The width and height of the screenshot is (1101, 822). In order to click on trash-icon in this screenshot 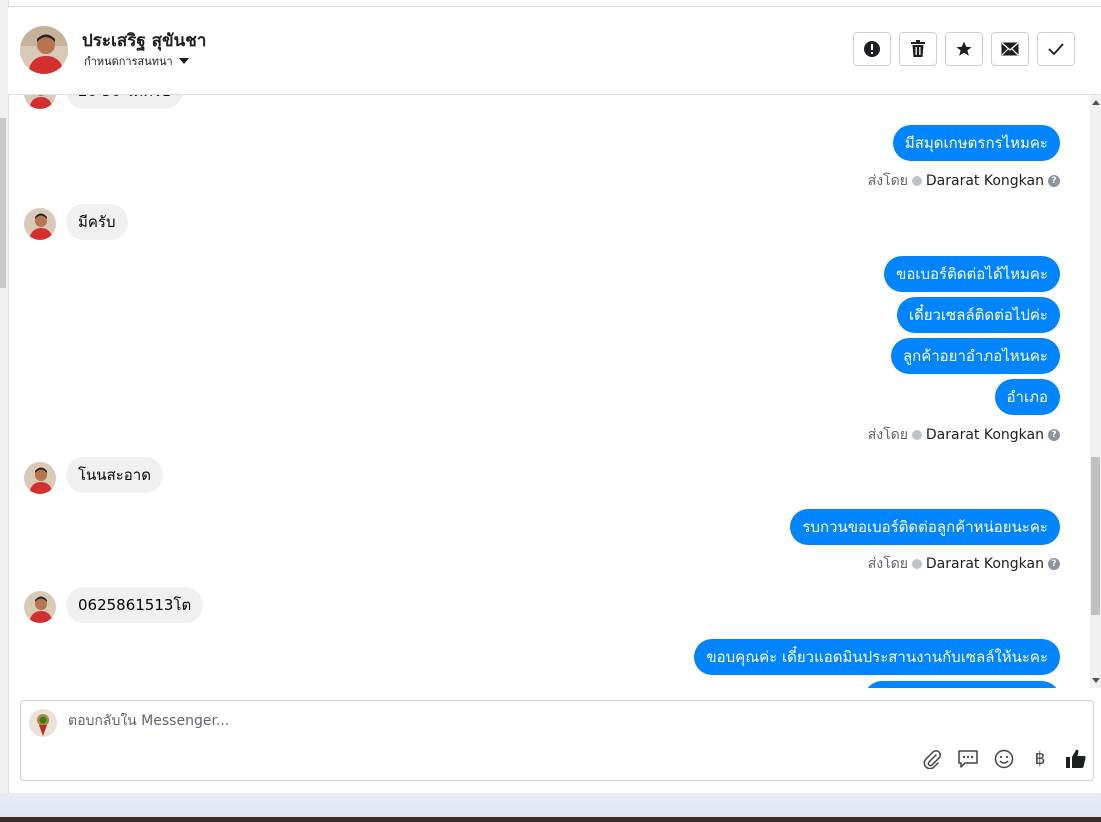, I will do `click(918, 48)`.